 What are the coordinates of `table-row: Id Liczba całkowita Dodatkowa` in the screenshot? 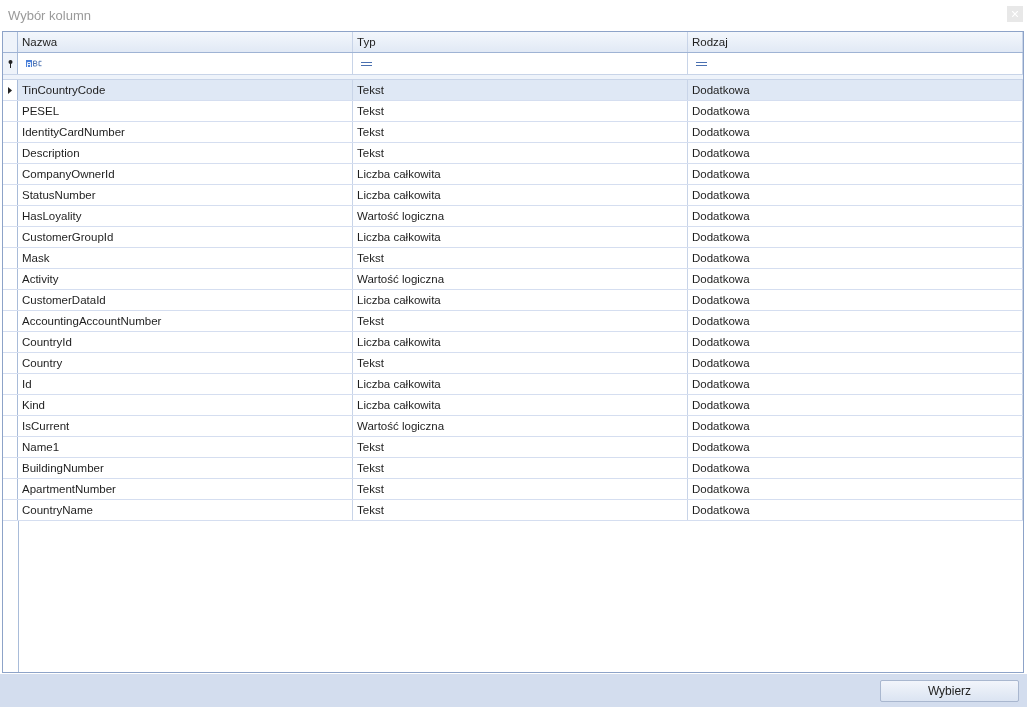 It's located at (513, 384).